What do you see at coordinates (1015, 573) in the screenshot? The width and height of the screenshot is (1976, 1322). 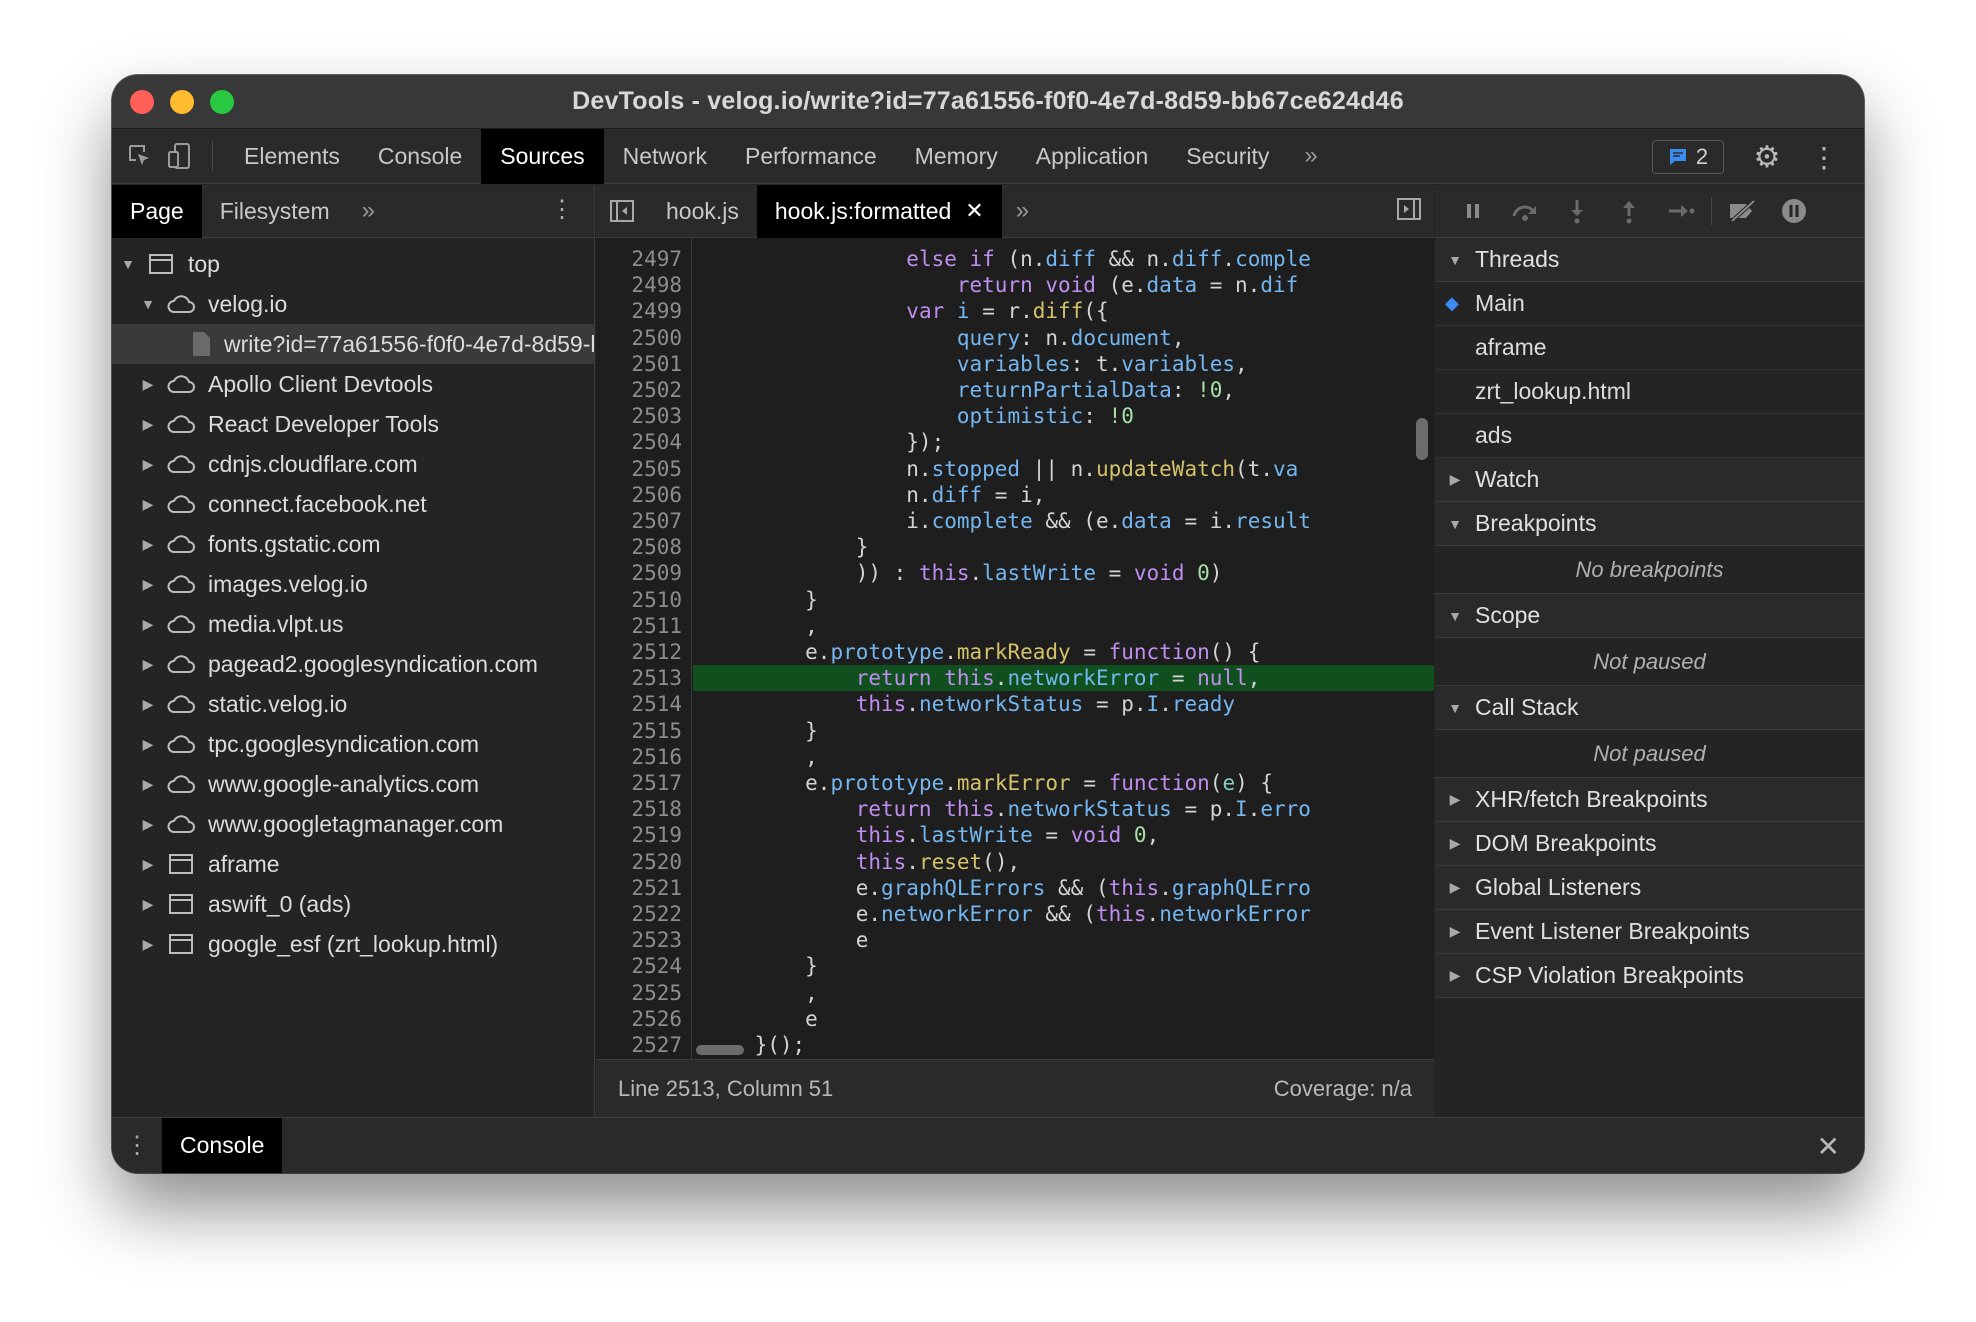 I see `code-line: 2509 )) : this.lastWrite = void 0)` at bounding box center [1015, 573].